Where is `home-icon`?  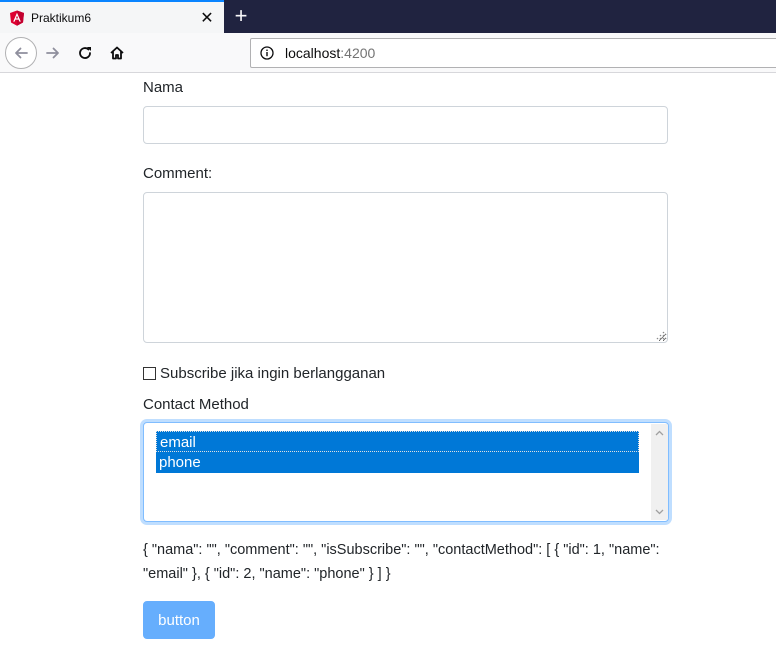 home-icon is located at coordinates (117, 53).